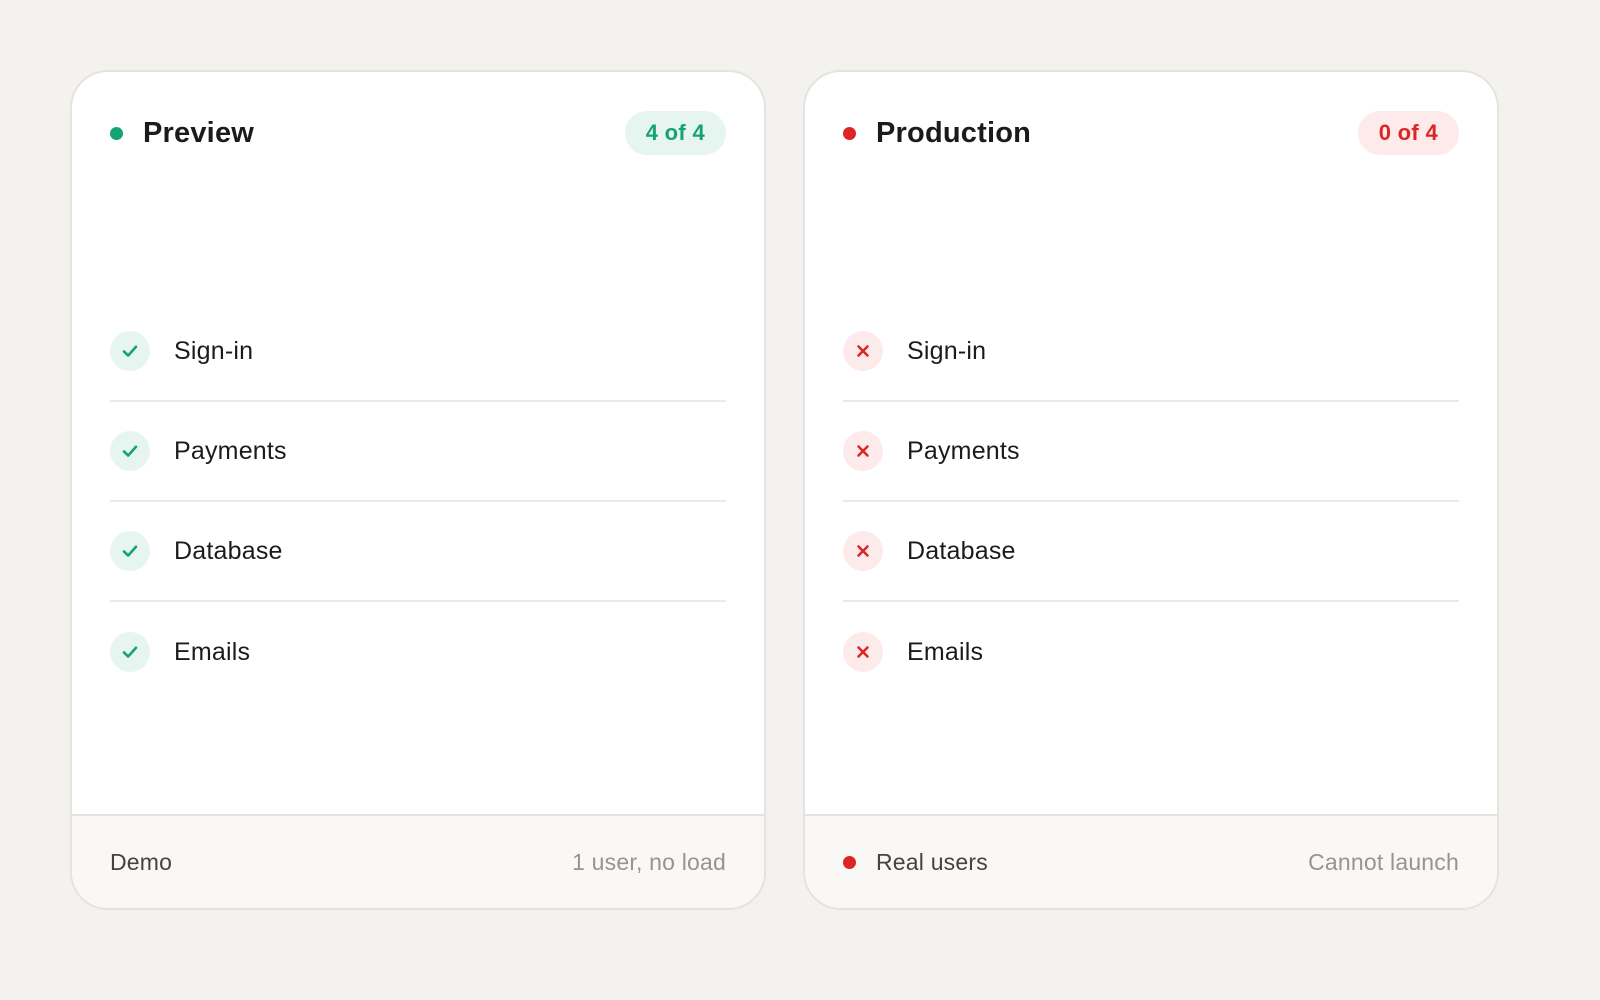 This screenshot has width=1600, height=1000. What do you see at coordinates (418, 861) in the screenshot?
I see `preview-card-footer: Demo 1 user, no load` at bounding box center [418, 861].